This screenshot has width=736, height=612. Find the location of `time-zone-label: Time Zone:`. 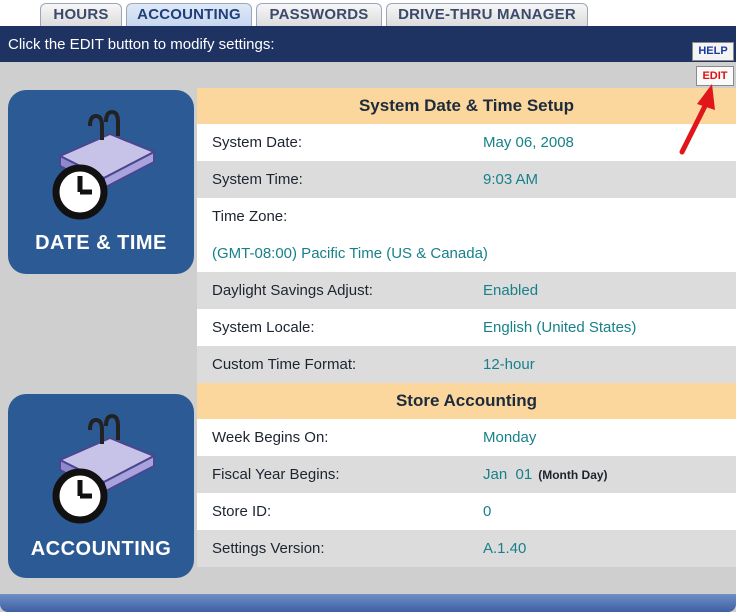

time-zone-label: Time Zone: is located at coordinates (250, 216).